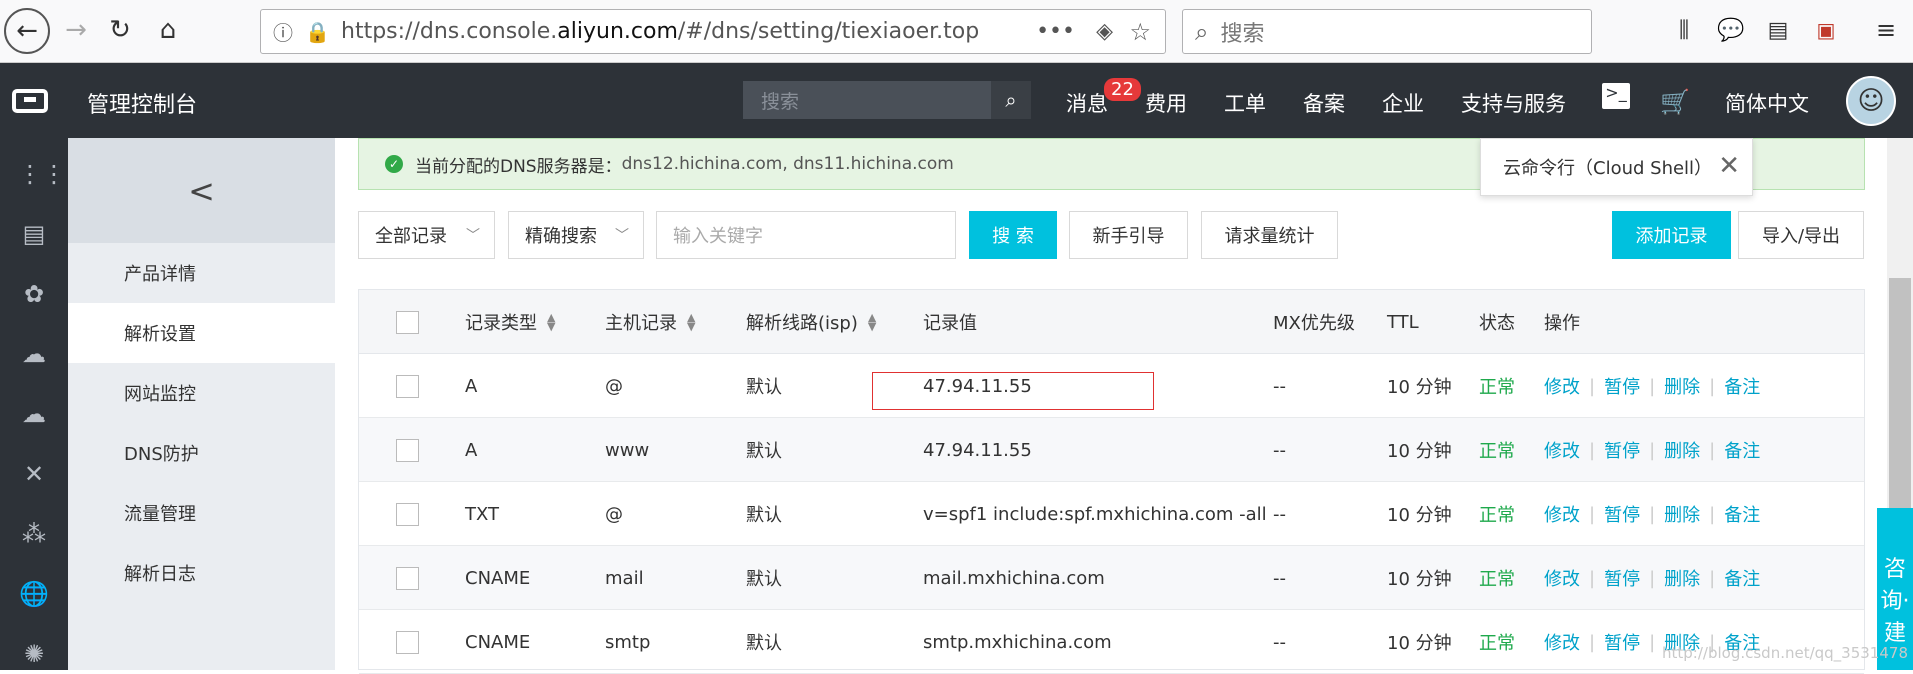 This screenshot has width=1913, height=674. Describe the element at coordinates (201, 453) in the screenshot. I see `sidebar-item-dns-protection: DNS防护` at that location.